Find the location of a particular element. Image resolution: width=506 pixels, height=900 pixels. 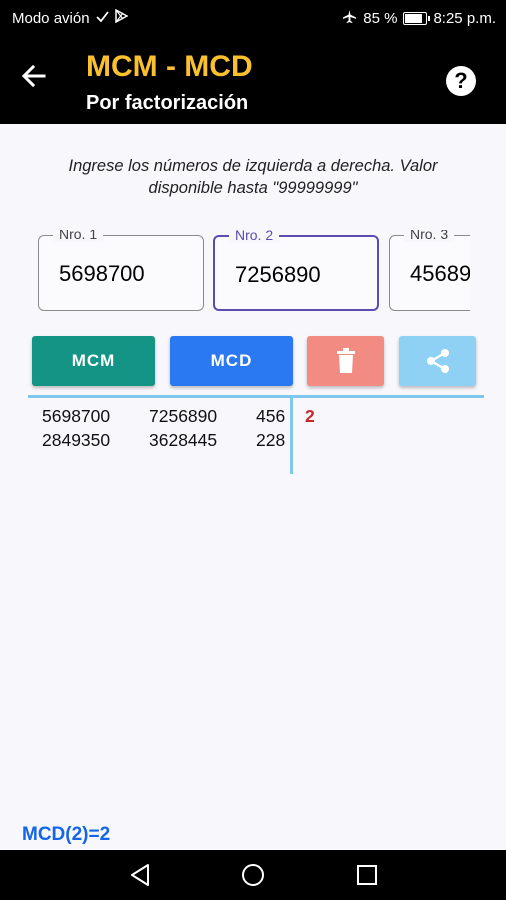

airplane-icon is located at coordinates (349, 18).